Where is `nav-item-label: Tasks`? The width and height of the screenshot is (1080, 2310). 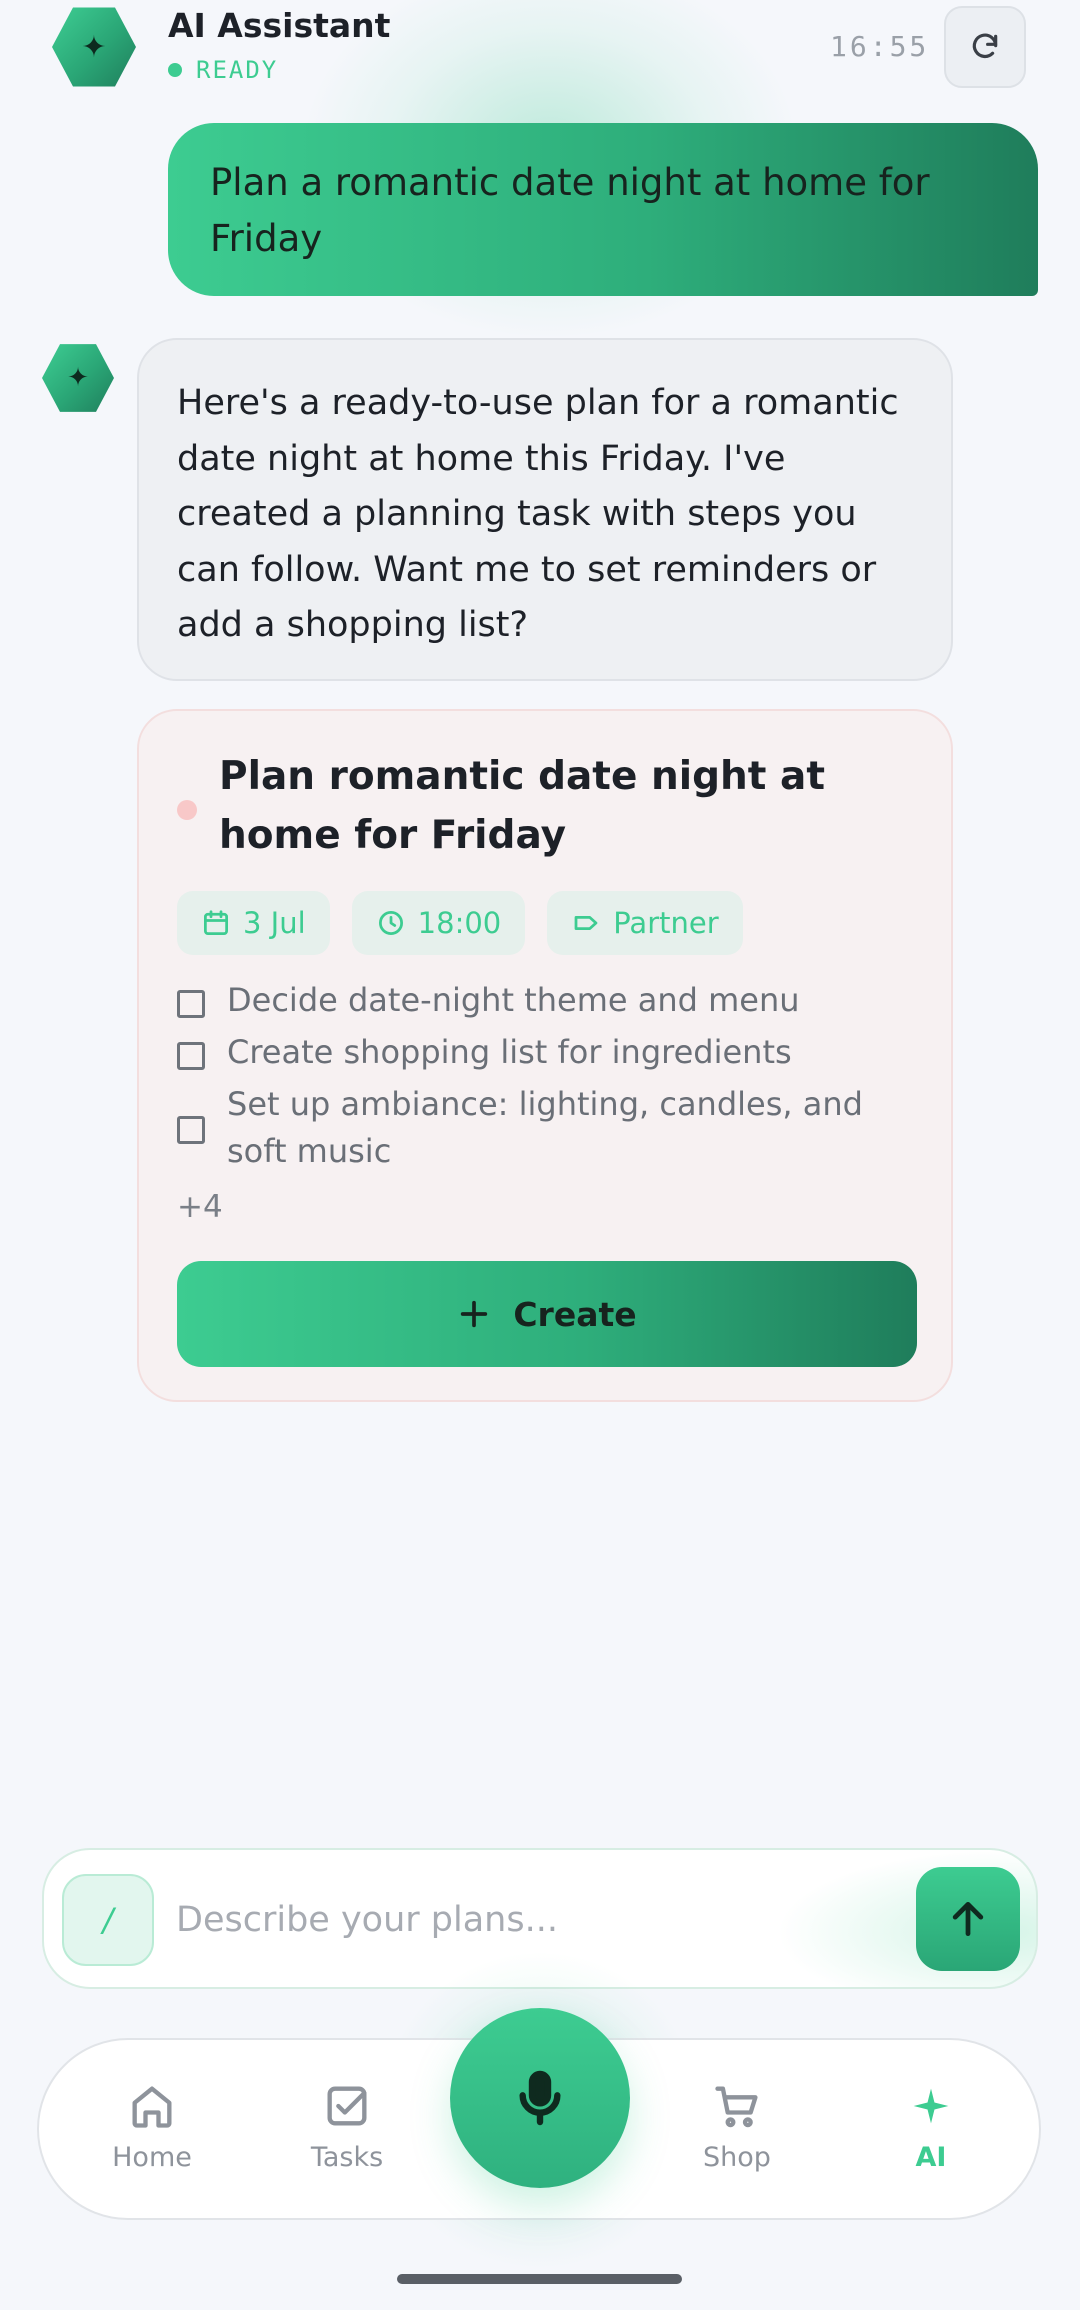 nav-item-label: Tasks is located at coordinates (347, 2157).